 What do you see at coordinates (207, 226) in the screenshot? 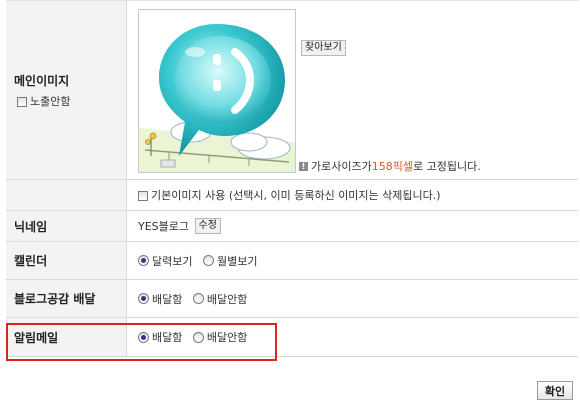
I see `nickname-edit-button: 수정` at bounding box center [207, 226].